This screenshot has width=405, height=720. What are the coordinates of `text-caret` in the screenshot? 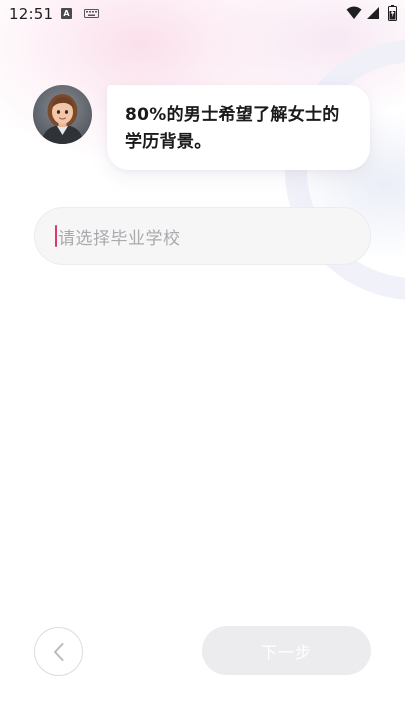 It's located at (56, 236).